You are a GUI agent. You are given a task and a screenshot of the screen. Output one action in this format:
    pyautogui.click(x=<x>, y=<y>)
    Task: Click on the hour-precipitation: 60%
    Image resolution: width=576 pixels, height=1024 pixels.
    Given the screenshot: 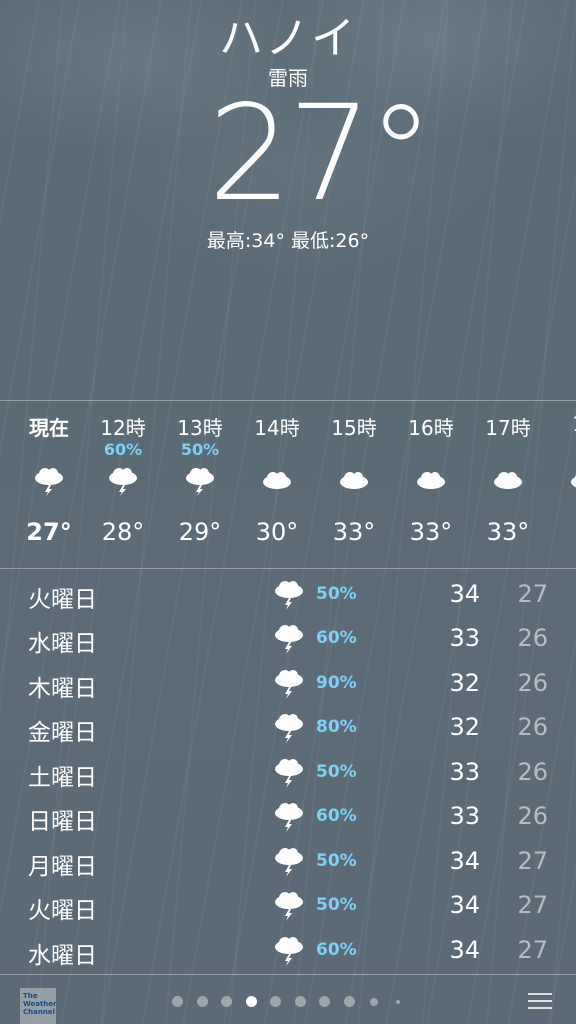 What is the action you would take?
    pyautogui.click(x=123, y=449)
    